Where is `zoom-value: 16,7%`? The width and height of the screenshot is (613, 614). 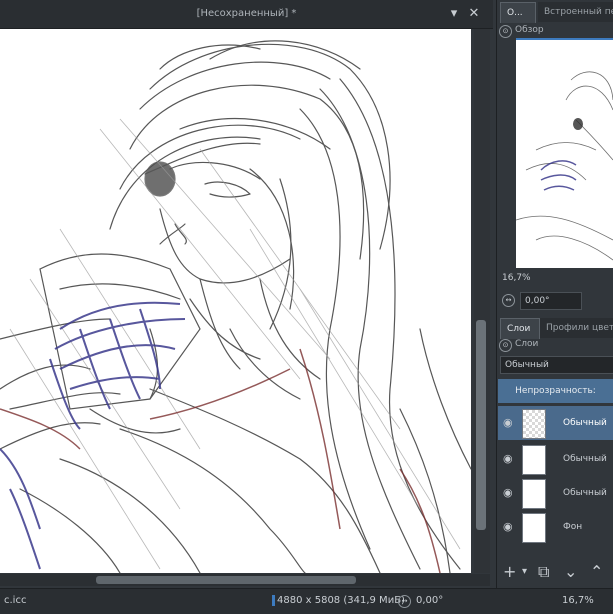 zoom-value: 16,7% is located at coordinates (578, 600).